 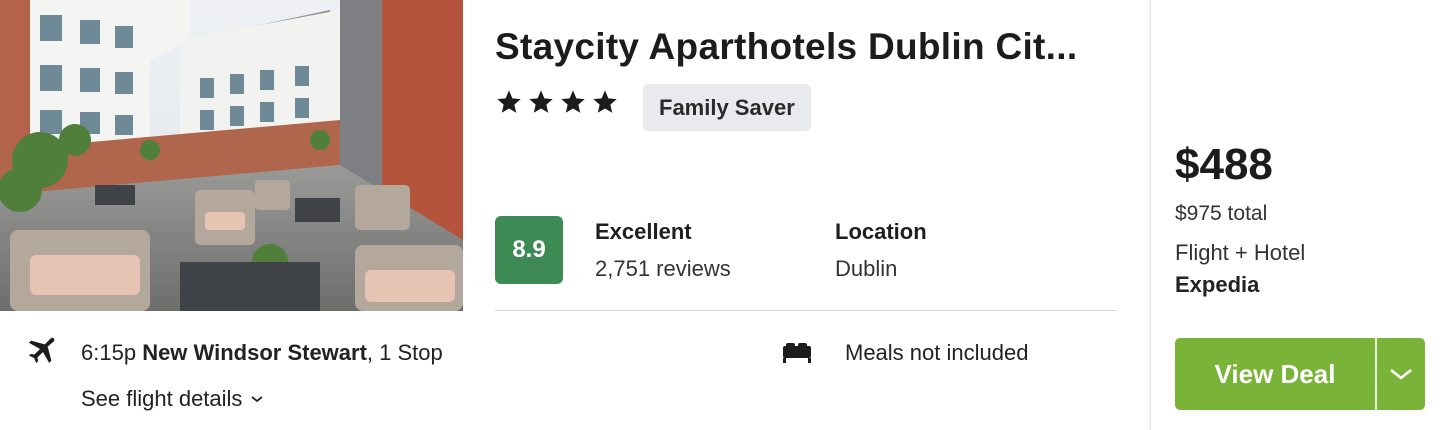 I want to click on price-per-person: $488, so click(x=1224, y=164).